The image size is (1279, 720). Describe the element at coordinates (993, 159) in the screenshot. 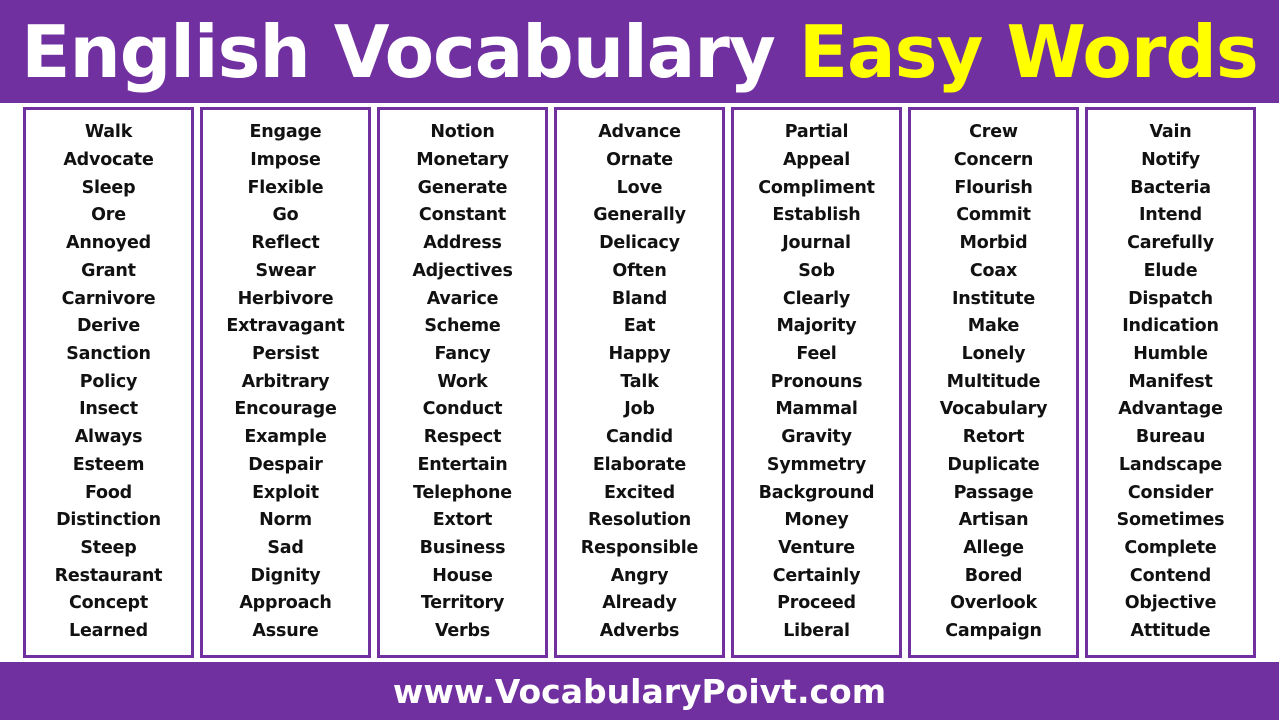

I see `word-item: Concern` at that location.